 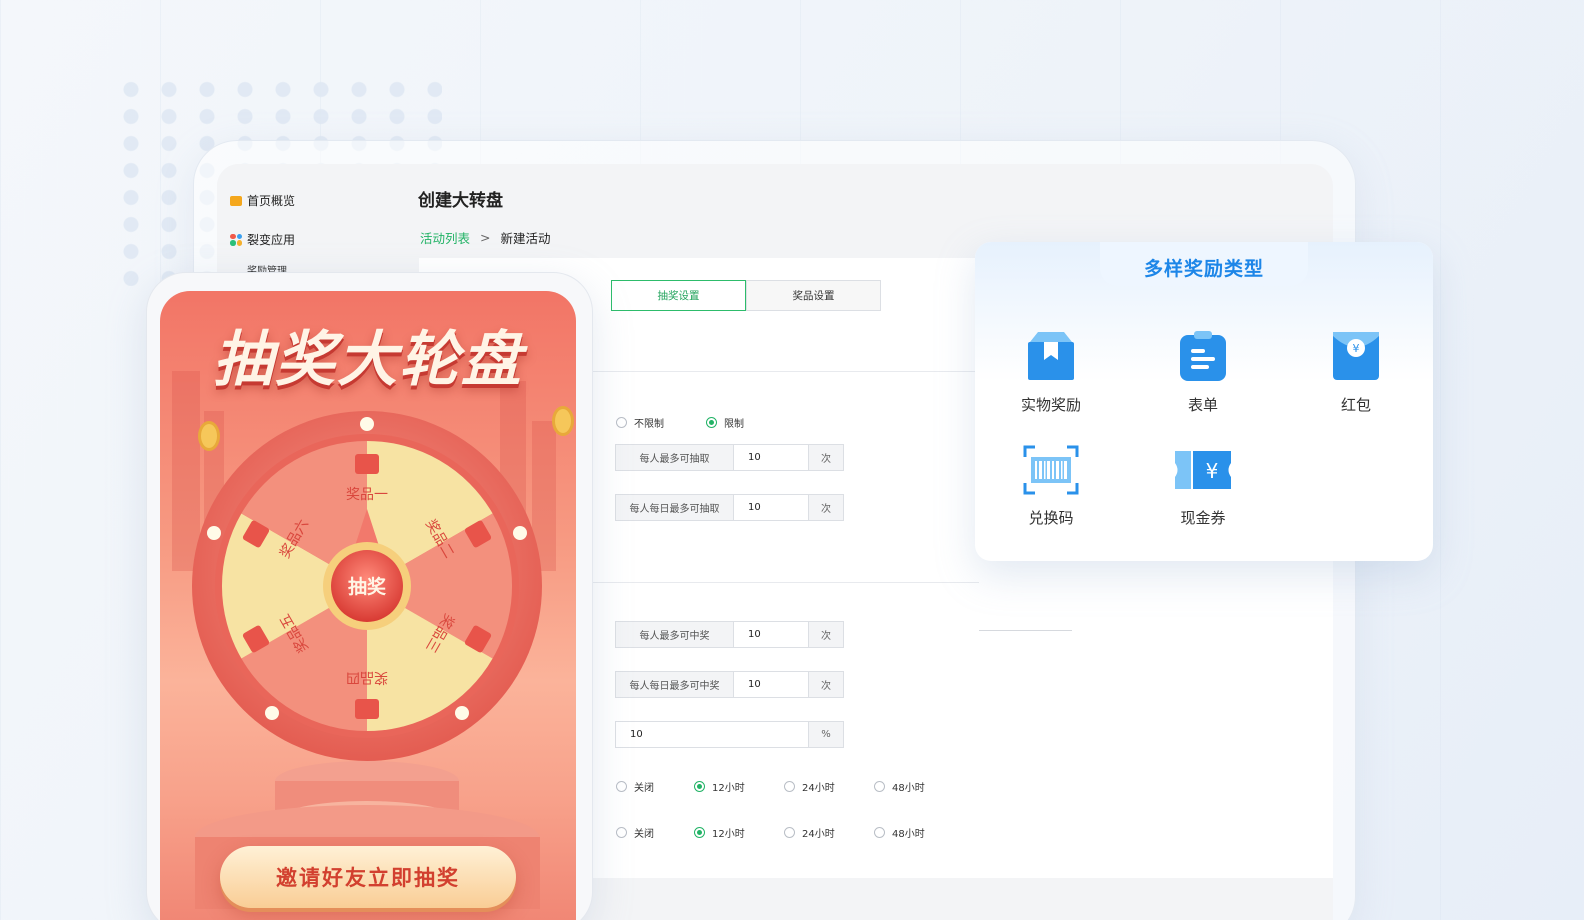 I want to click on sidebar-item-label: 裂变应用, so click(x=271, y=240).